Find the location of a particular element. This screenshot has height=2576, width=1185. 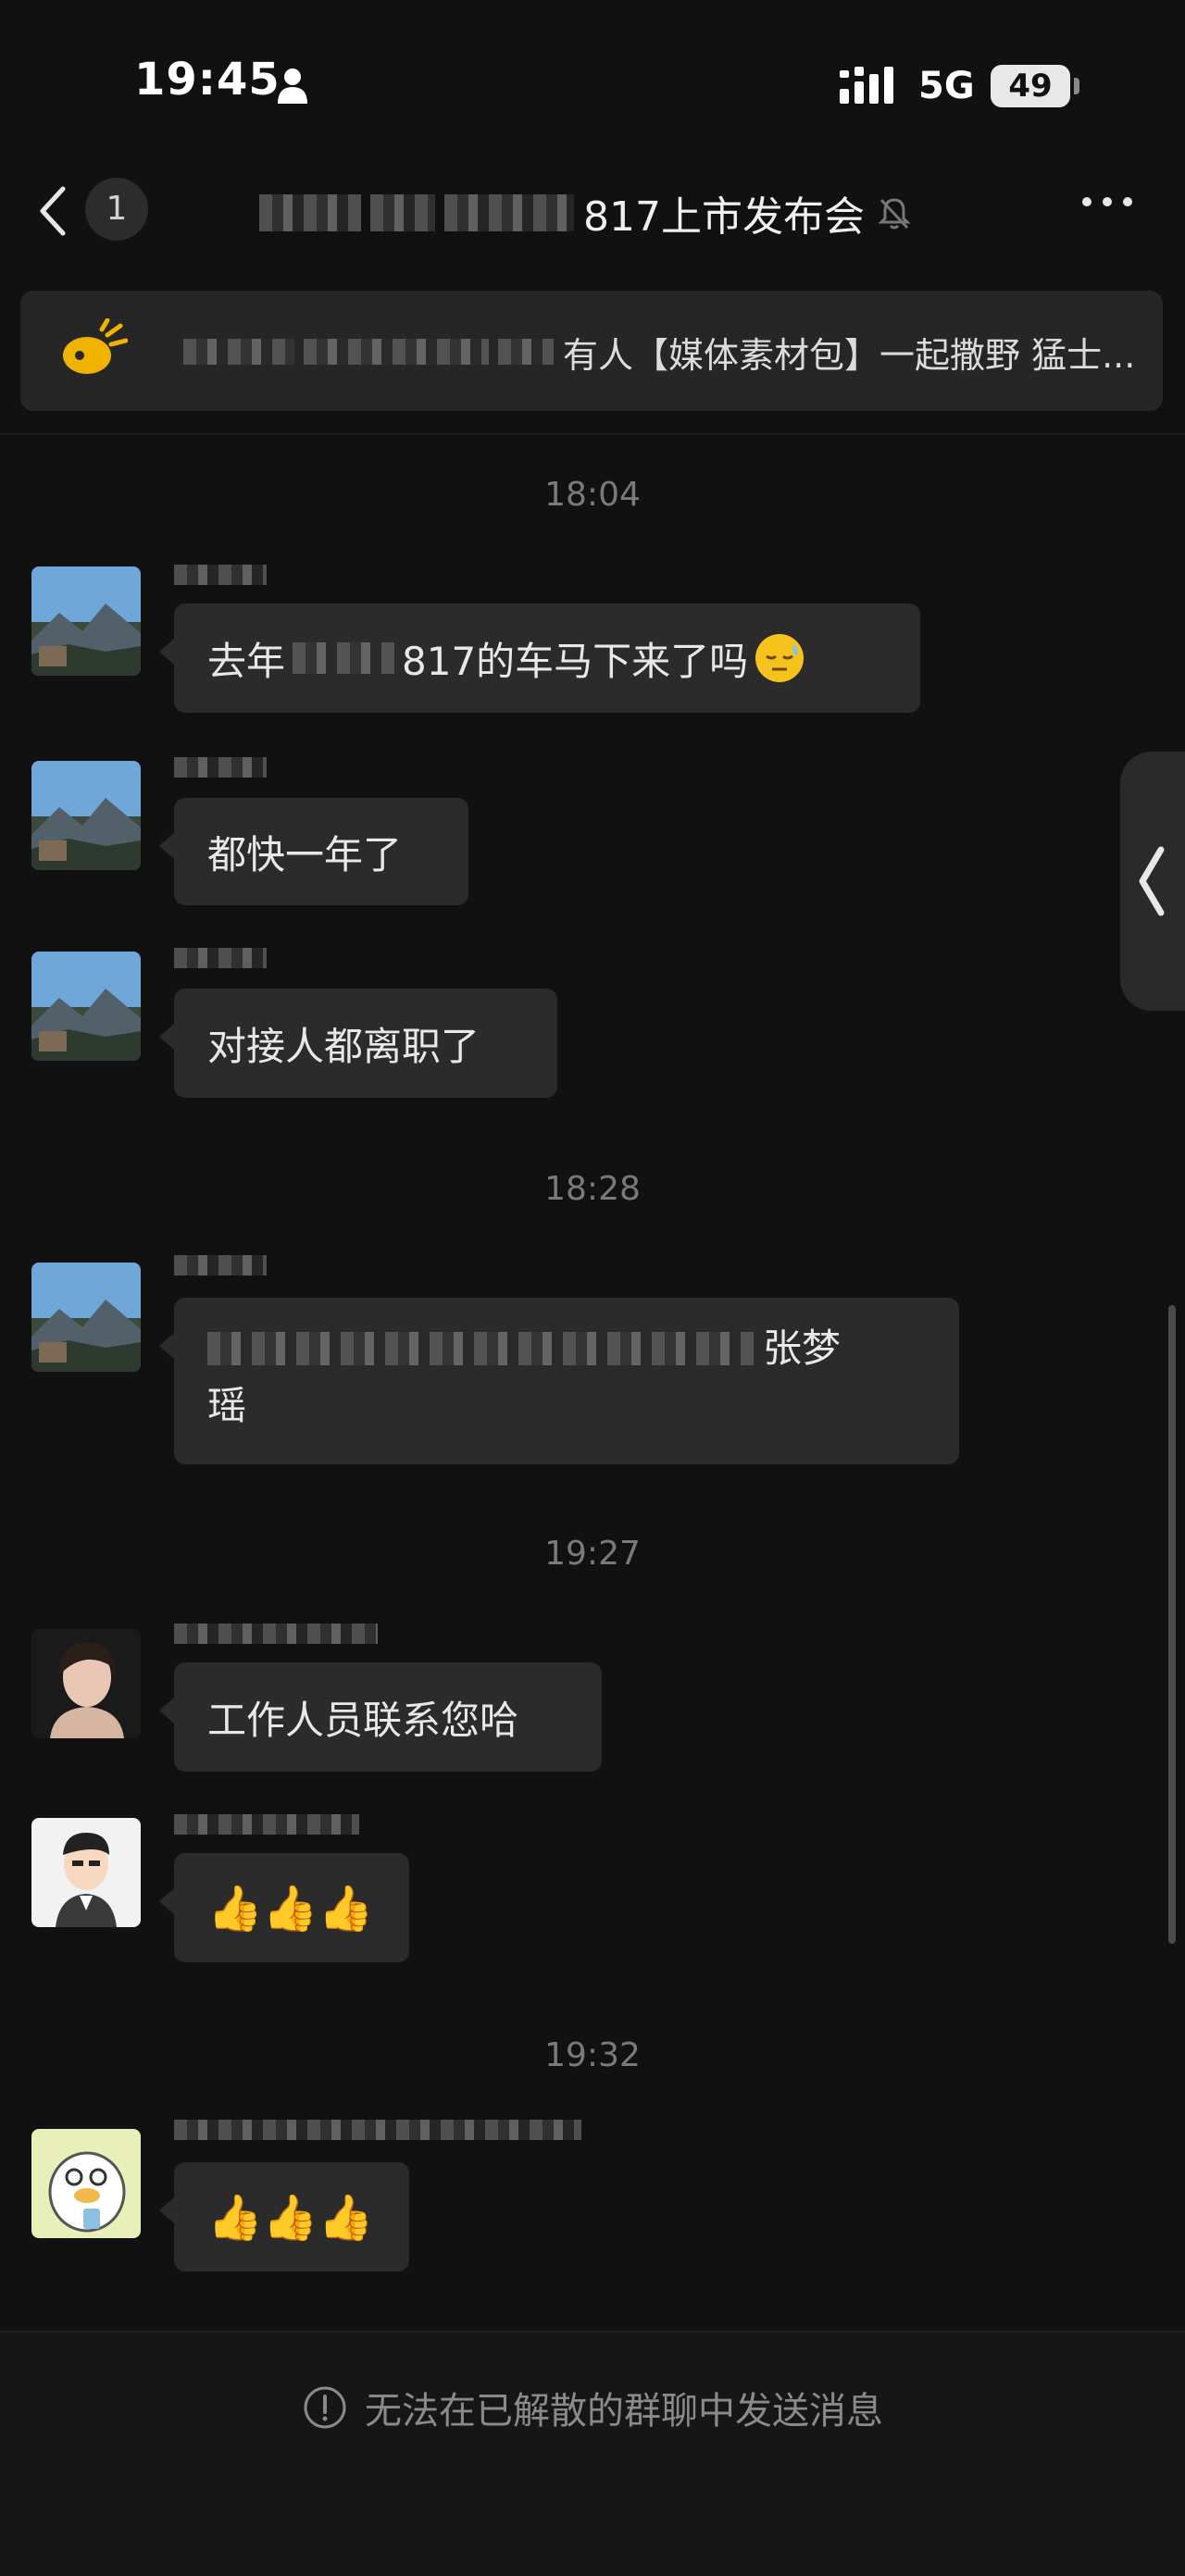

chevron-left-icon is located at coordinates (1152, 881).